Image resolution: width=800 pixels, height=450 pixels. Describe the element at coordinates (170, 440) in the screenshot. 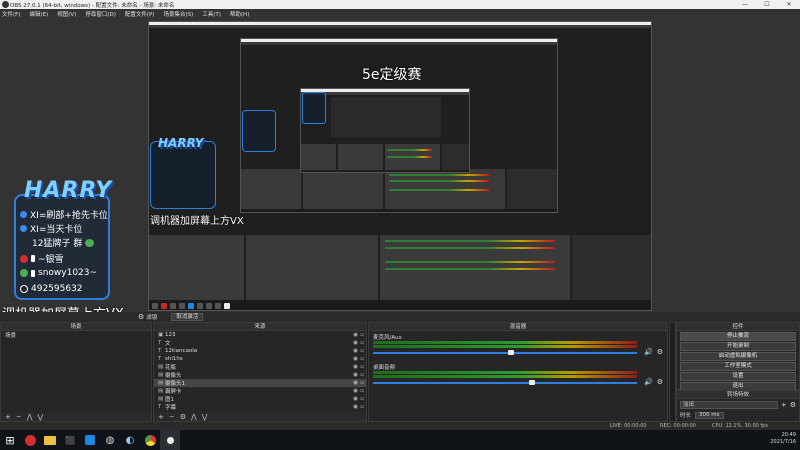

I see `obs-icon` at that location.